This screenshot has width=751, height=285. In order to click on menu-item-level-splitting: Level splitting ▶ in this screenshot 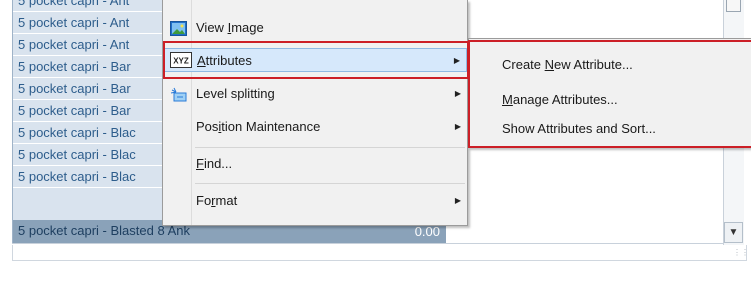, I will do `click(315, 94)`.